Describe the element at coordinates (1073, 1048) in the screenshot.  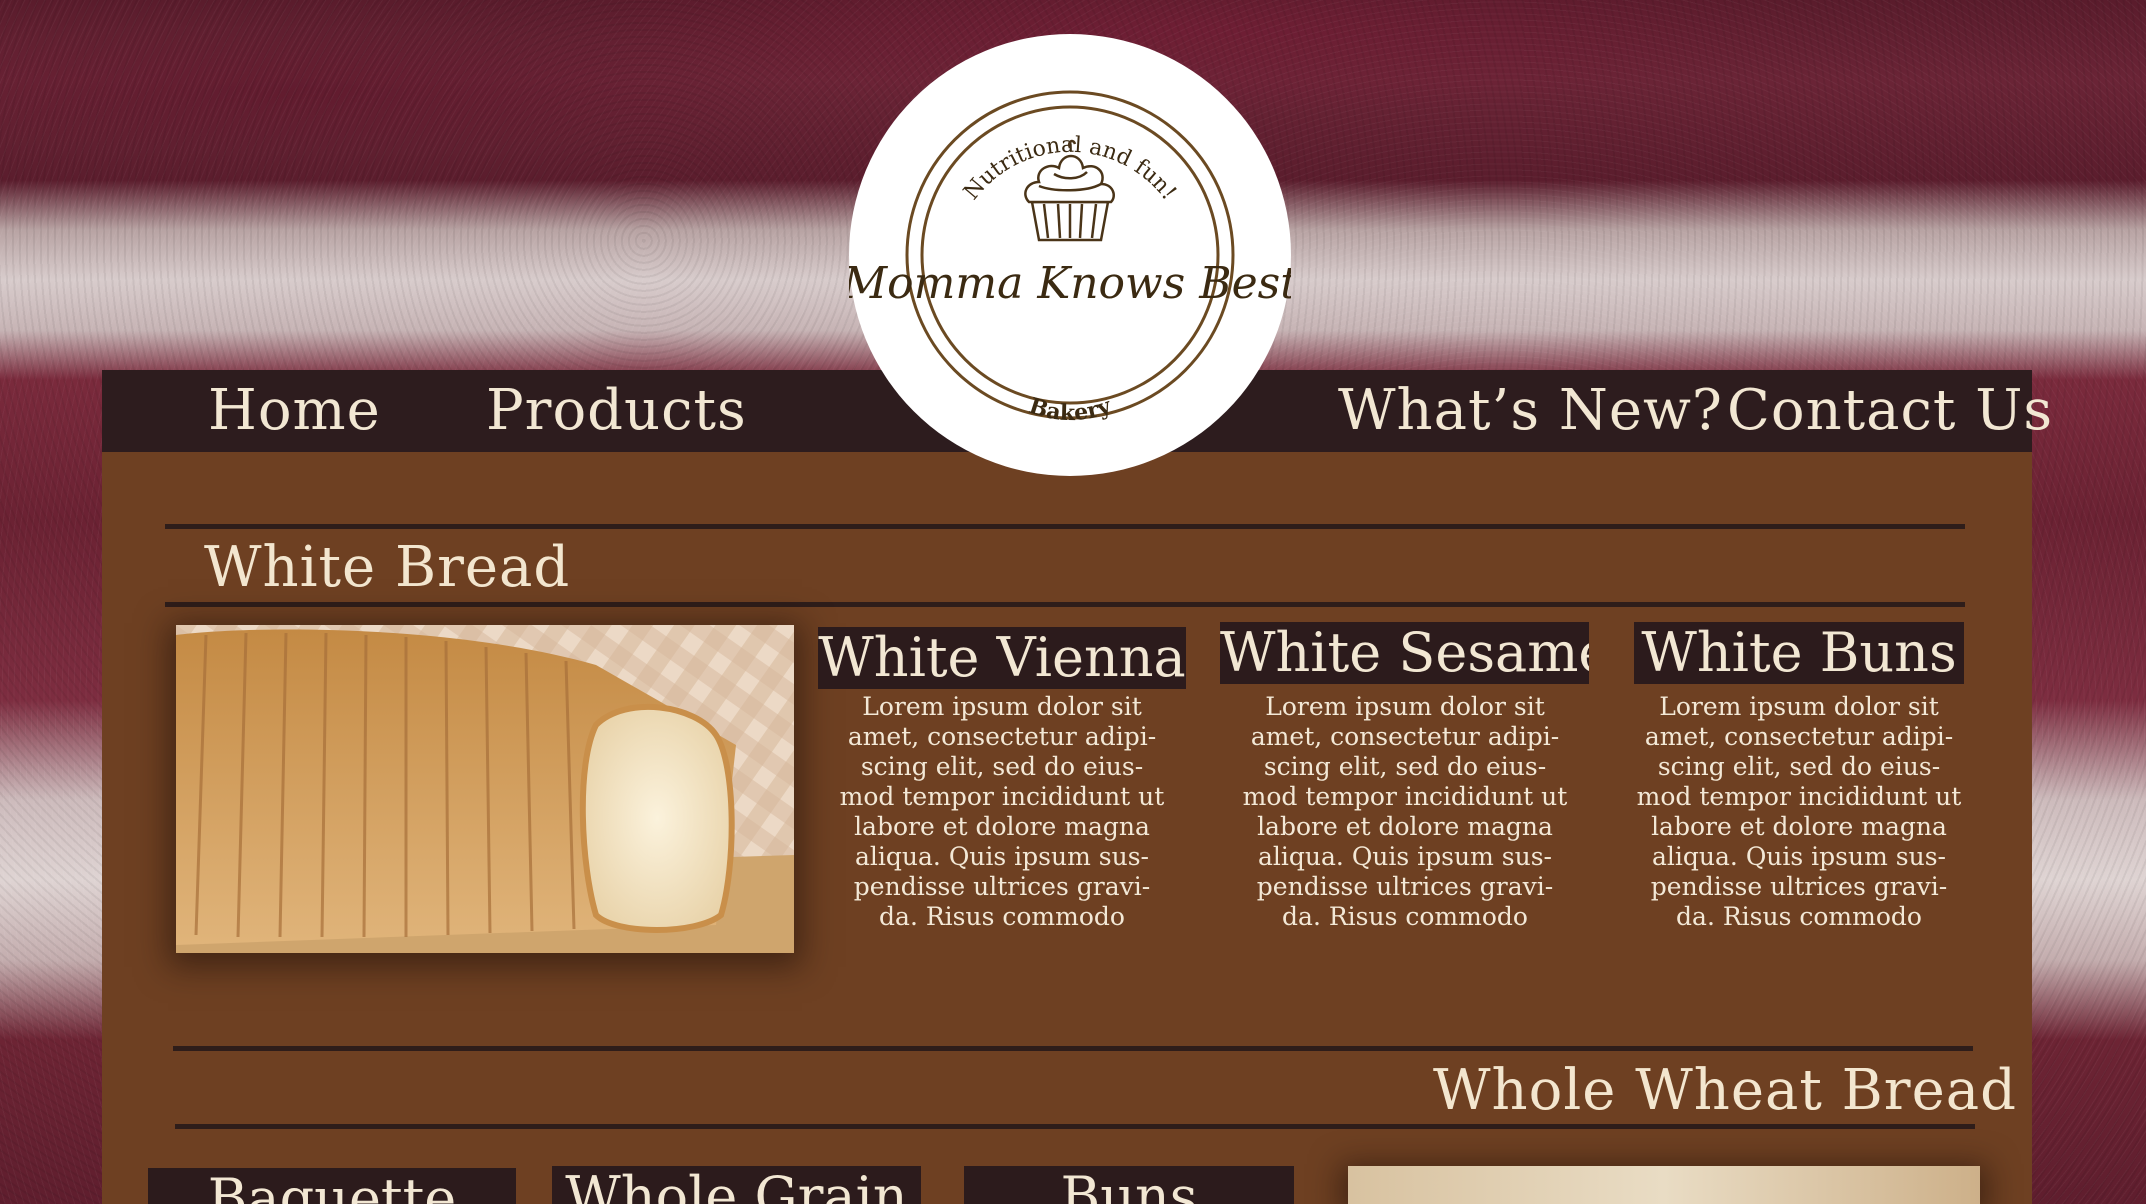
I see `section-divider-top-wheat` at that location.